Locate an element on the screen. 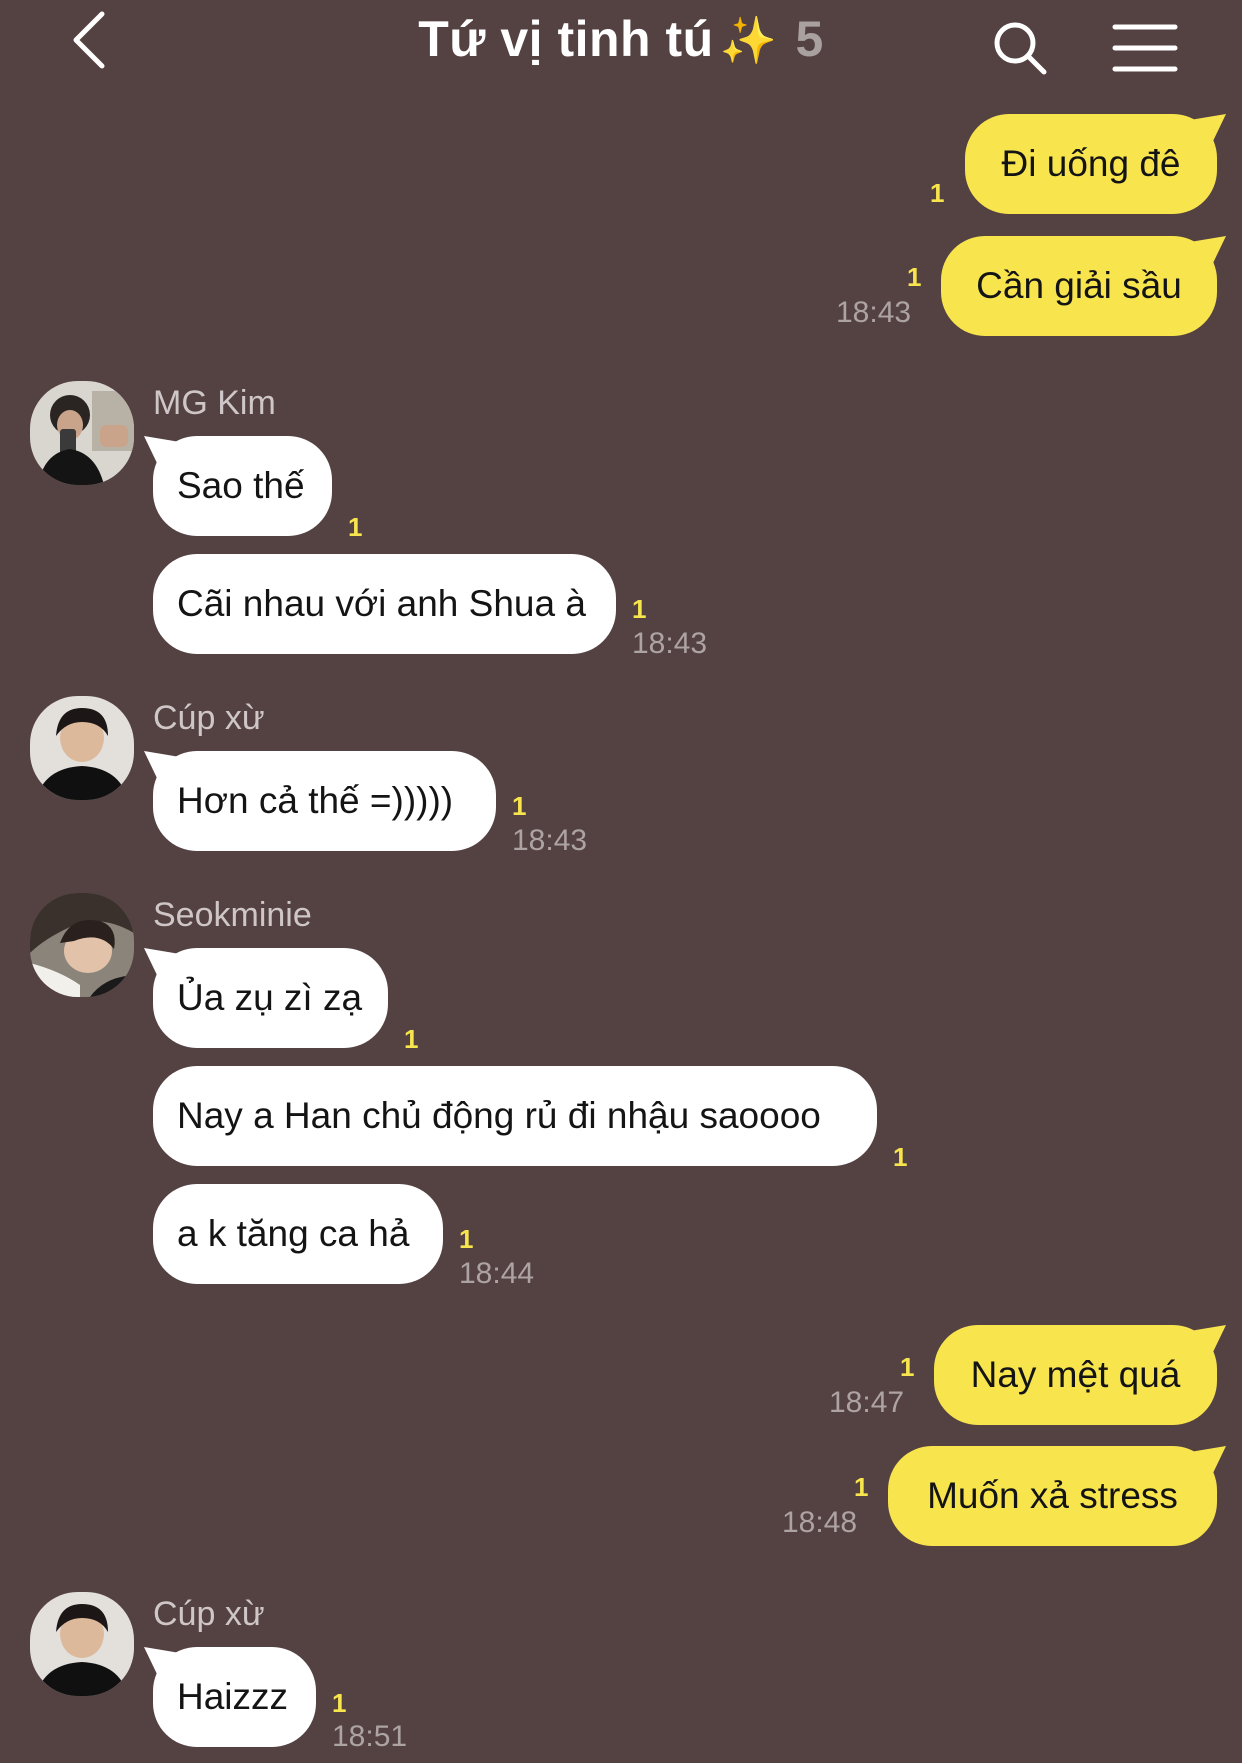 This screenshot has width=1242, height=1763. message-text: a k tăng ca hả is located at coordinates (293, 1233).